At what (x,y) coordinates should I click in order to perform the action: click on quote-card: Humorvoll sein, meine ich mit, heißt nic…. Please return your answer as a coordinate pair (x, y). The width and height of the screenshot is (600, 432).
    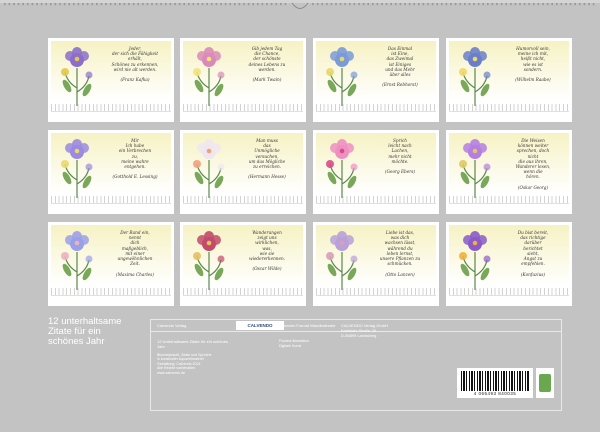
    Looking at the image, I should click on (509, 73).